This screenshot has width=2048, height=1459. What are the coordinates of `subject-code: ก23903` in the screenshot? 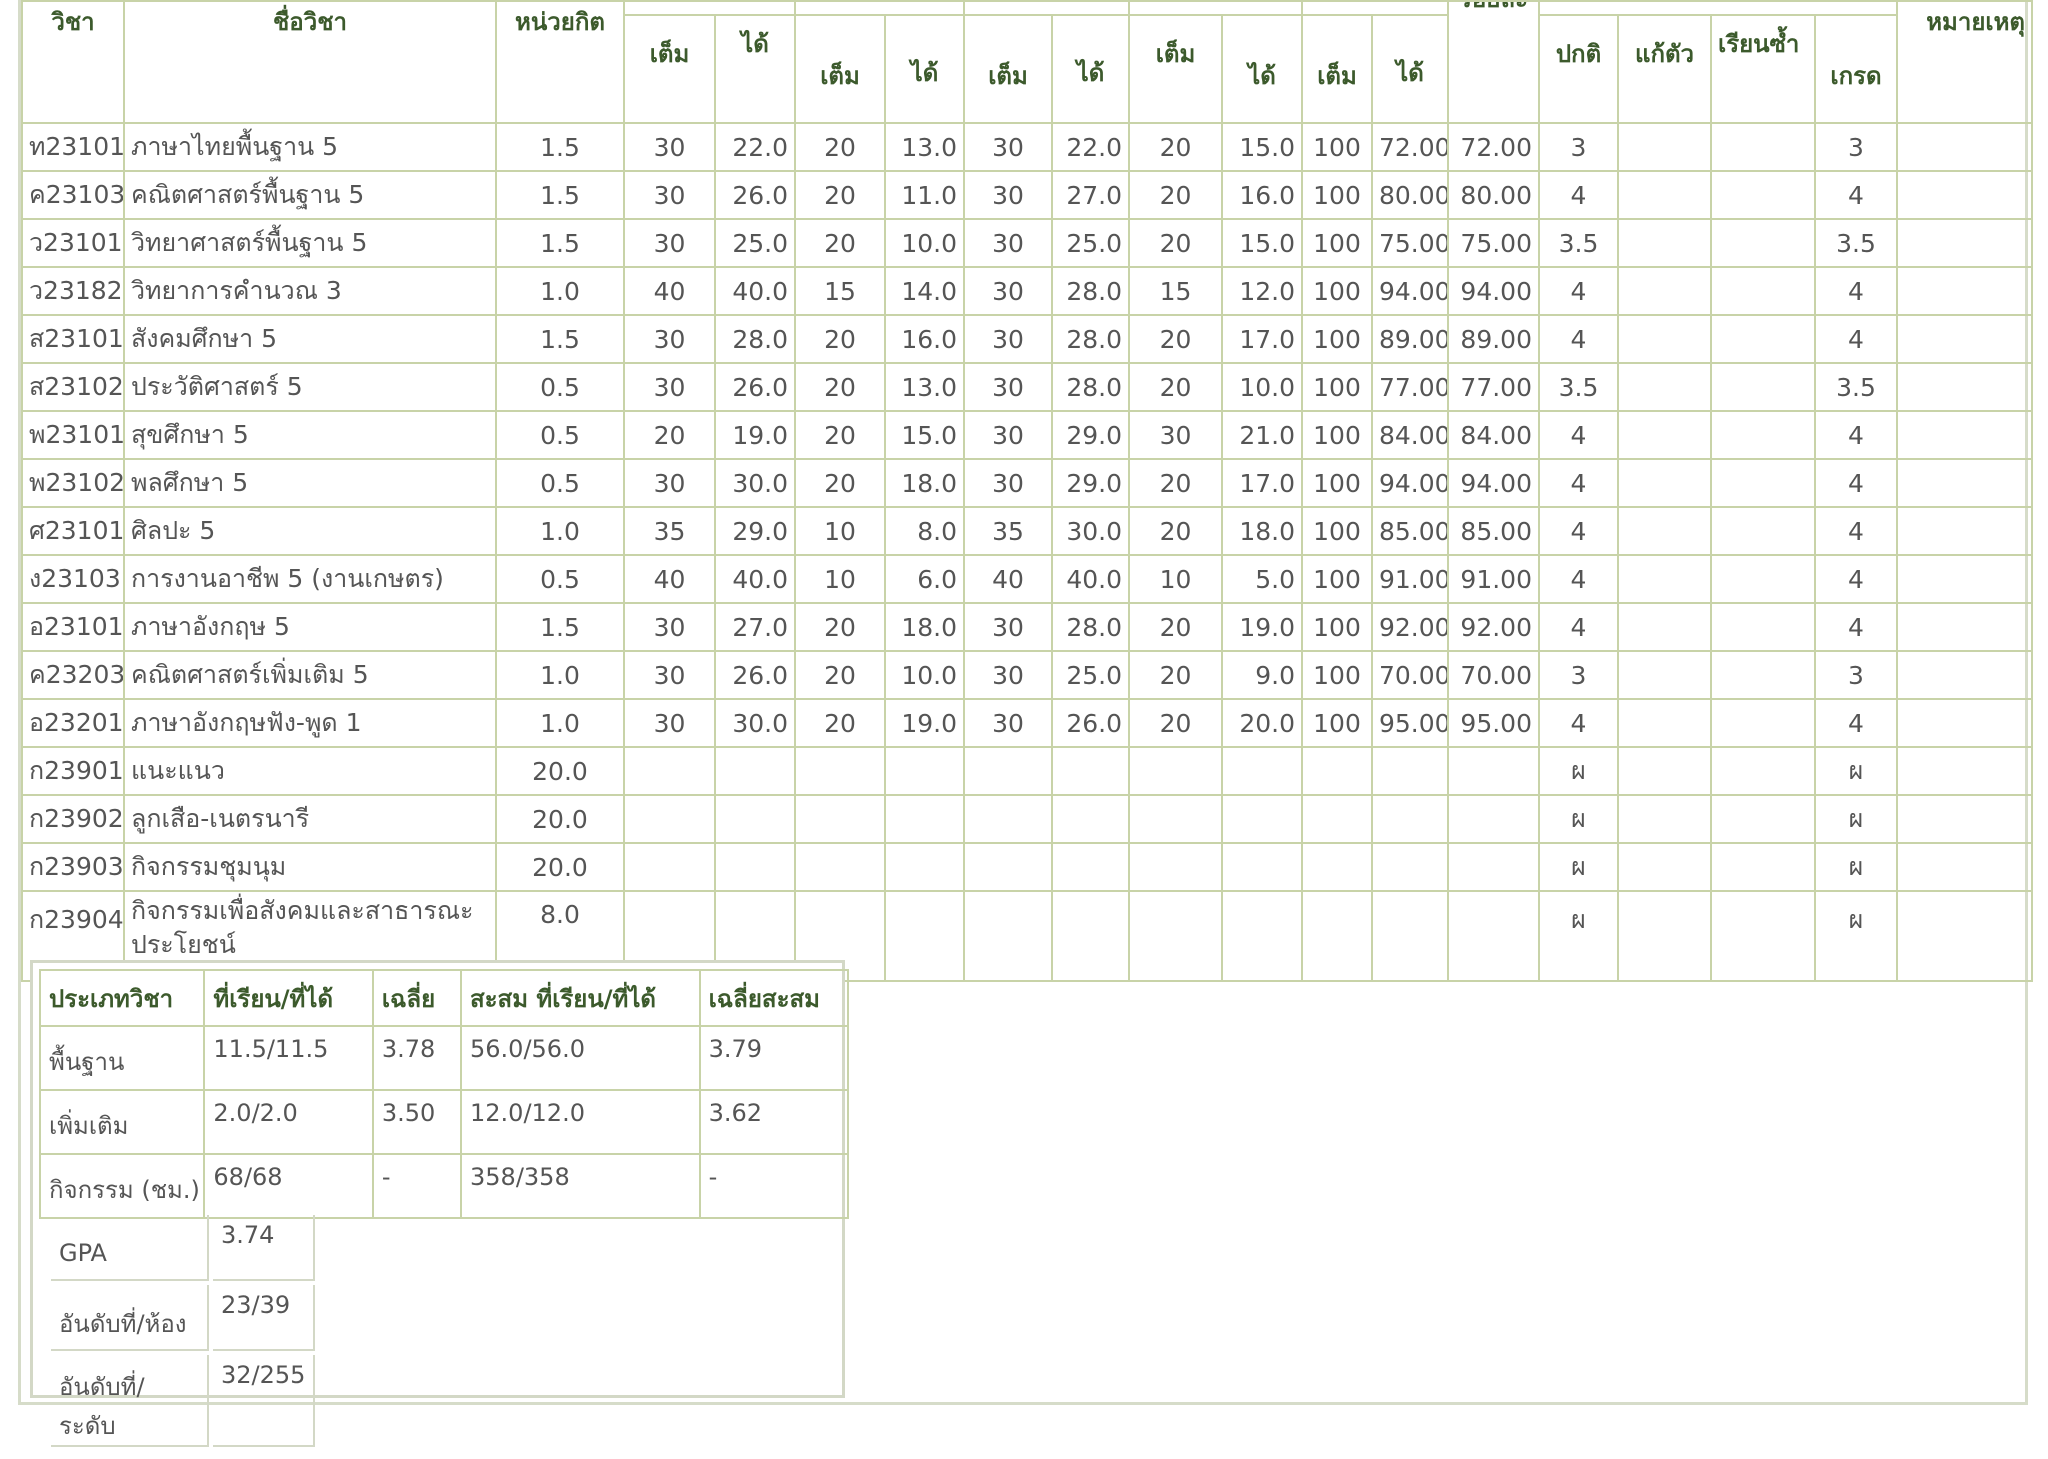 It's located at (73, 867).